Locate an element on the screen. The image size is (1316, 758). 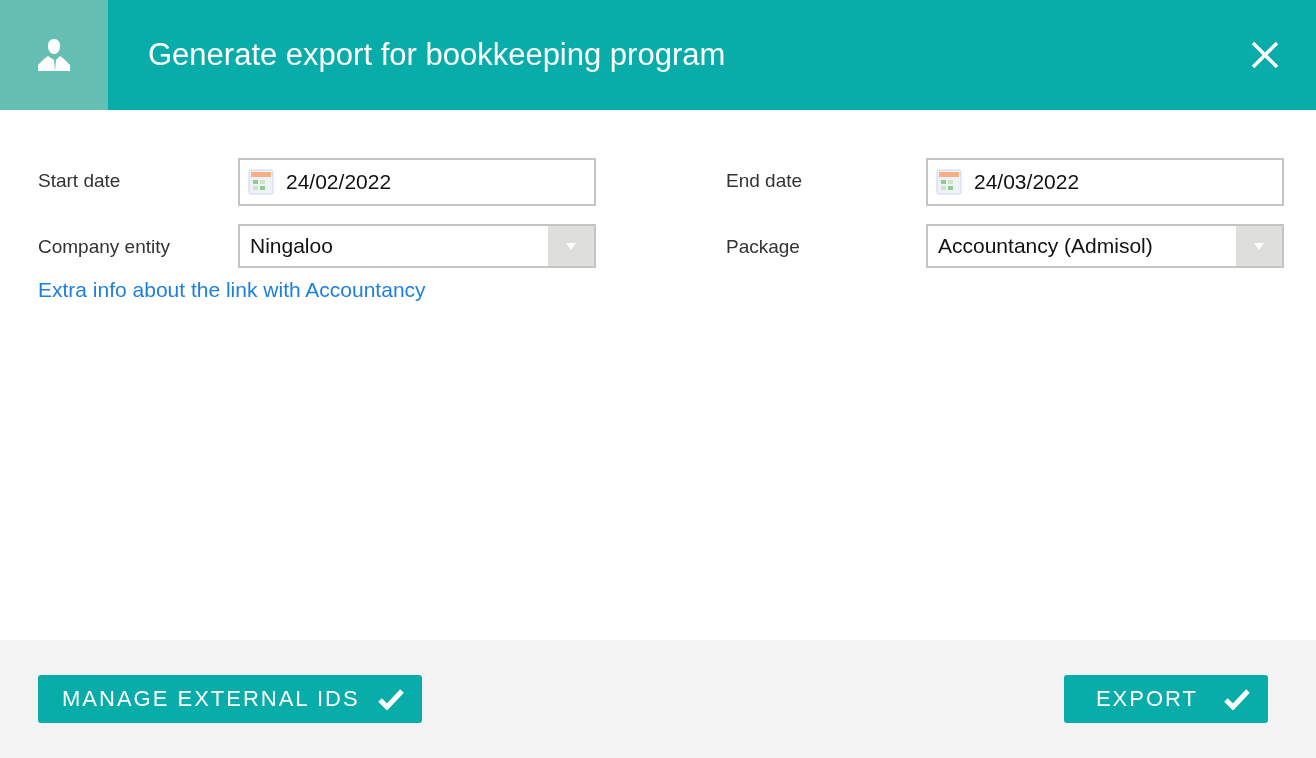
field-label: Start date is located at coordinates (80, 180).